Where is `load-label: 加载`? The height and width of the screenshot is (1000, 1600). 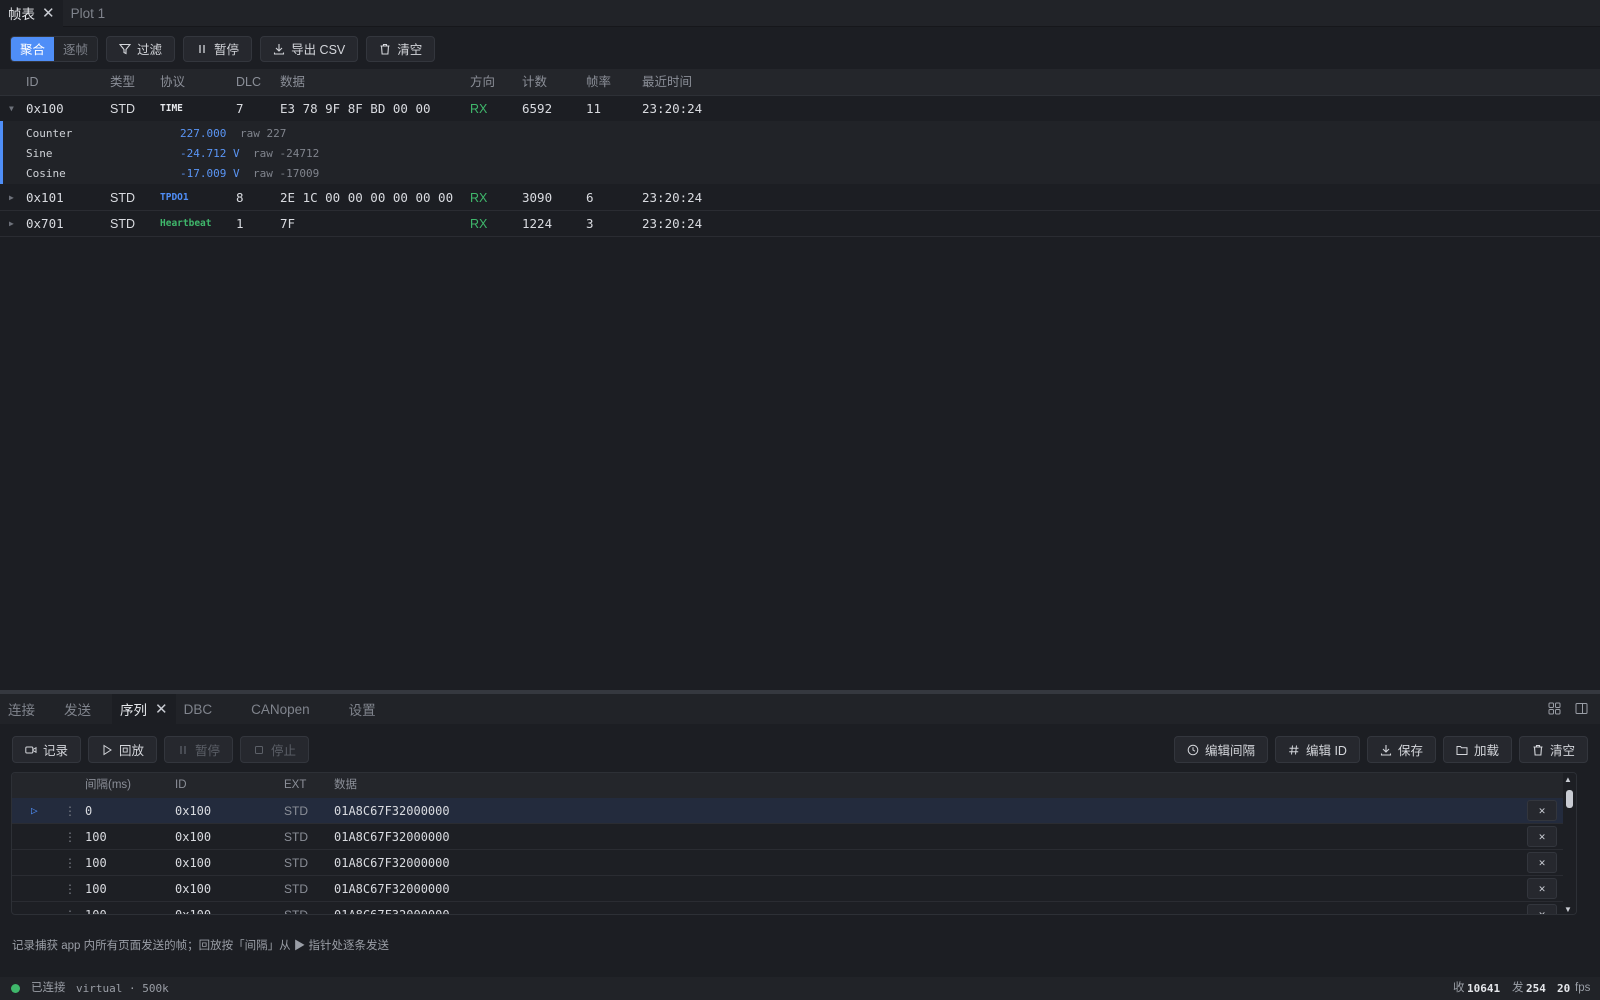 load-label: 加载 is located at coordinates (1486, 751).